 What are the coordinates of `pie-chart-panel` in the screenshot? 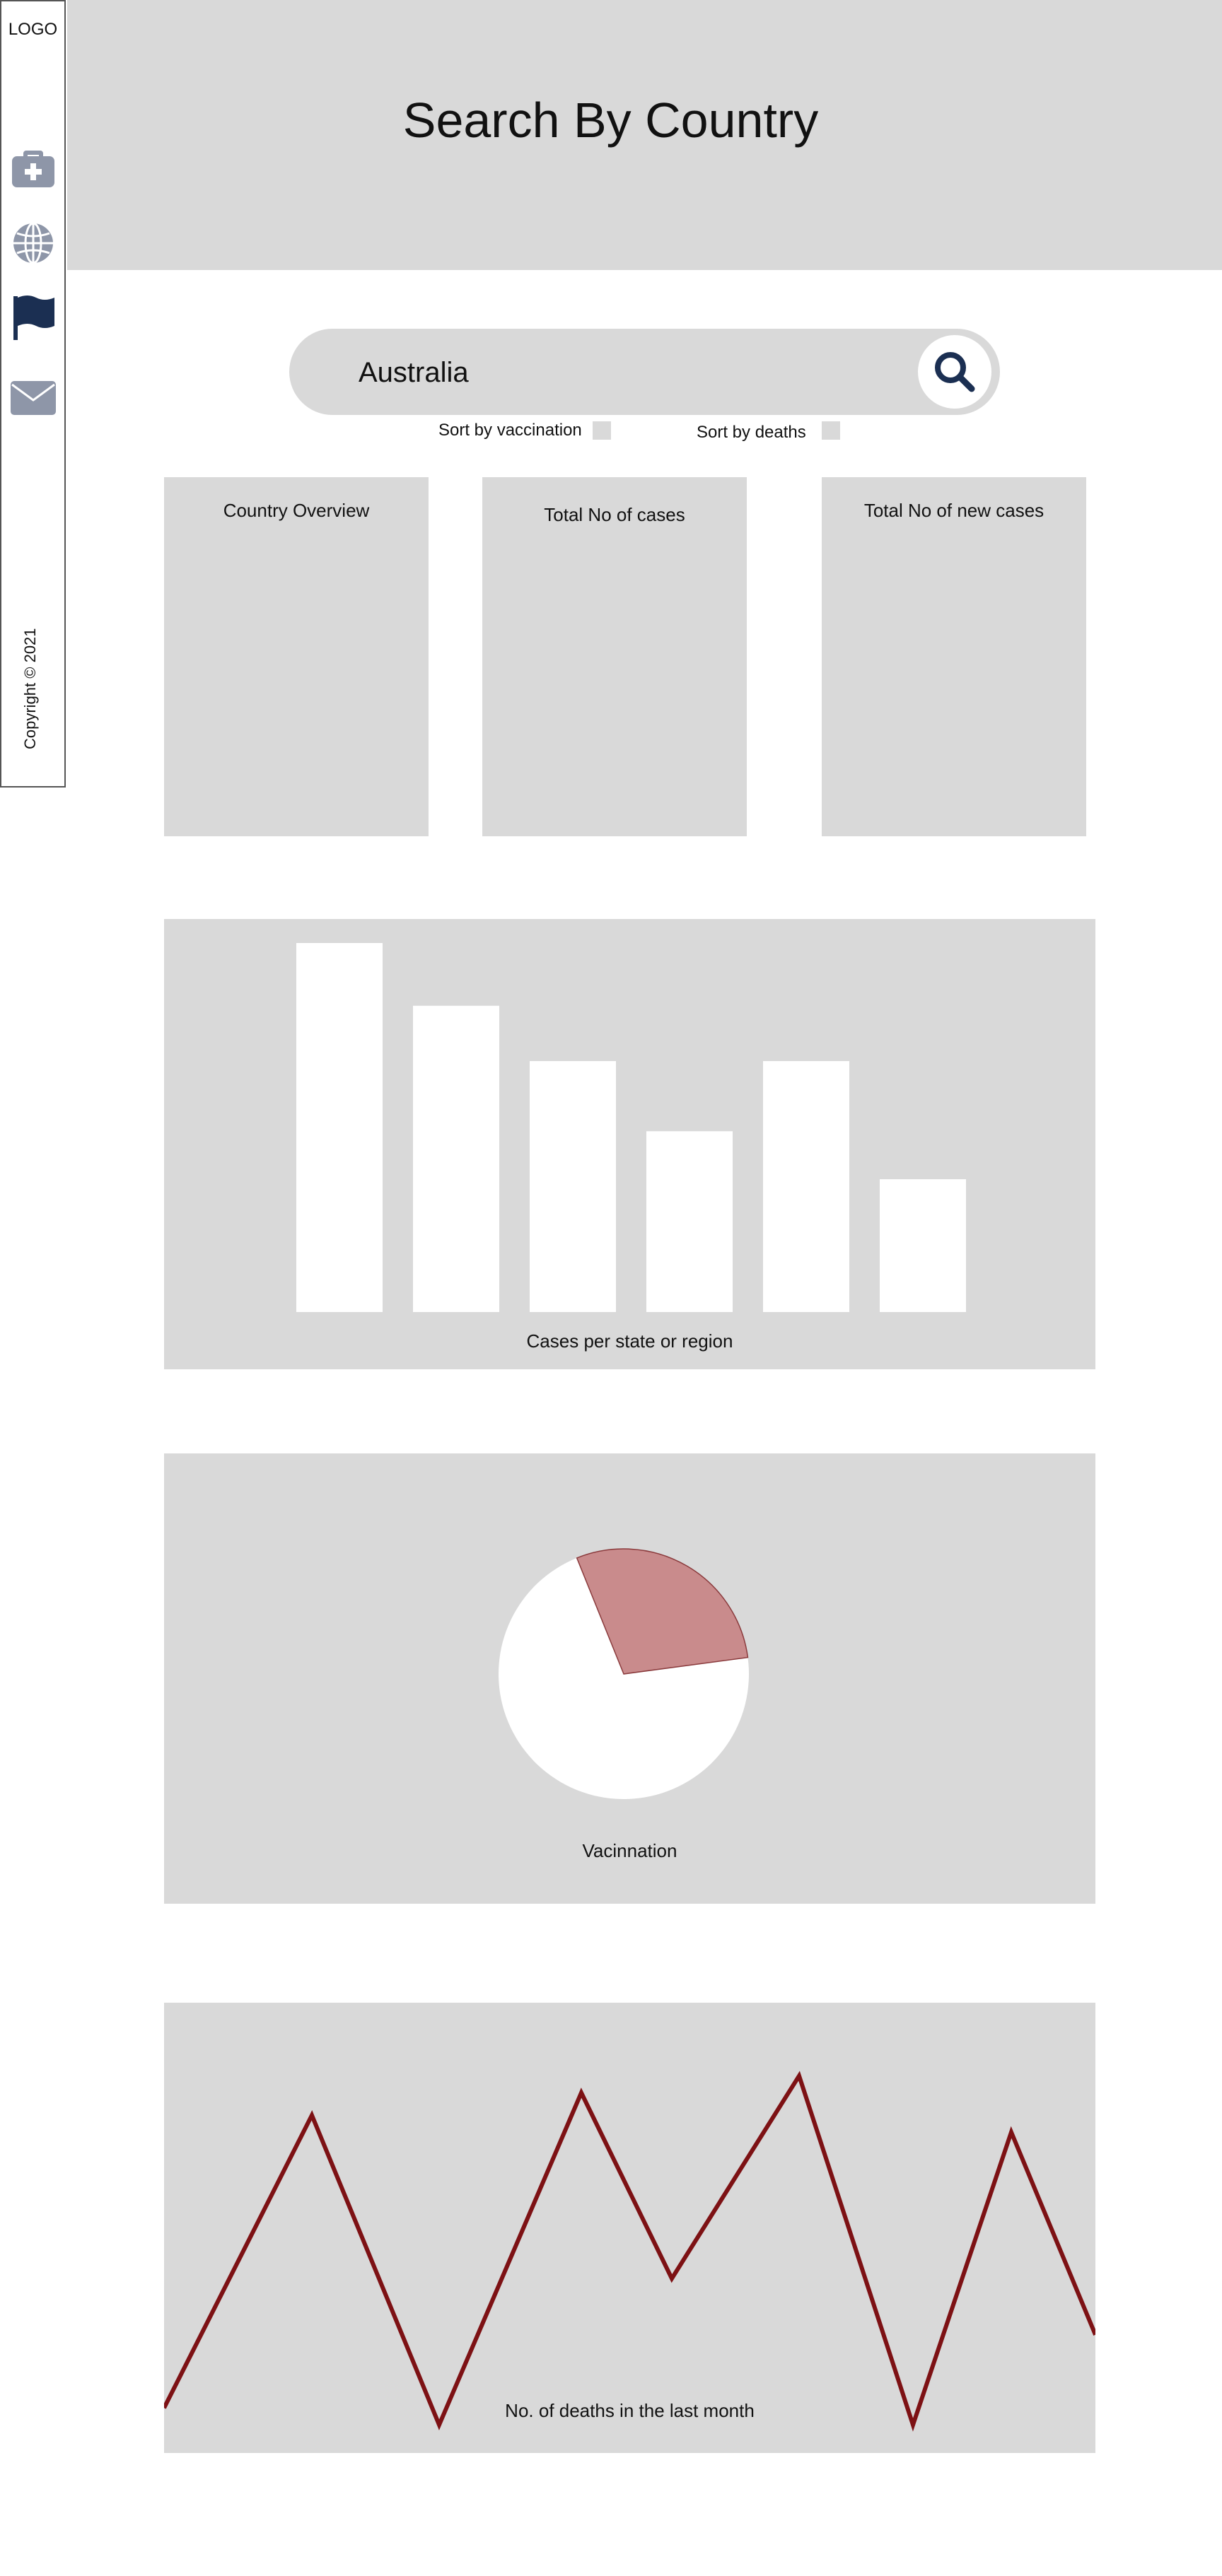 It's located at (629, 1678).